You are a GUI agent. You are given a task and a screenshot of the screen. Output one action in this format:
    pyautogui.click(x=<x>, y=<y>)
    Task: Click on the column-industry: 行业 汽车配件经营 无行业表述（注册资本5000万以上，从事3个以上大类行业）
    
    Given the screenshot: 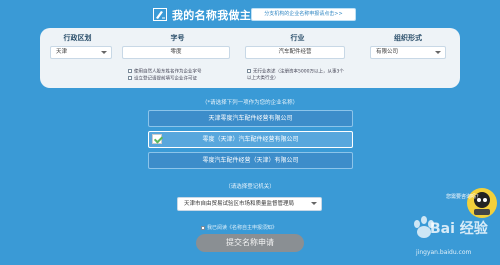 What is the action you would take?
    pyautogui.click(x=297, y=58)
    